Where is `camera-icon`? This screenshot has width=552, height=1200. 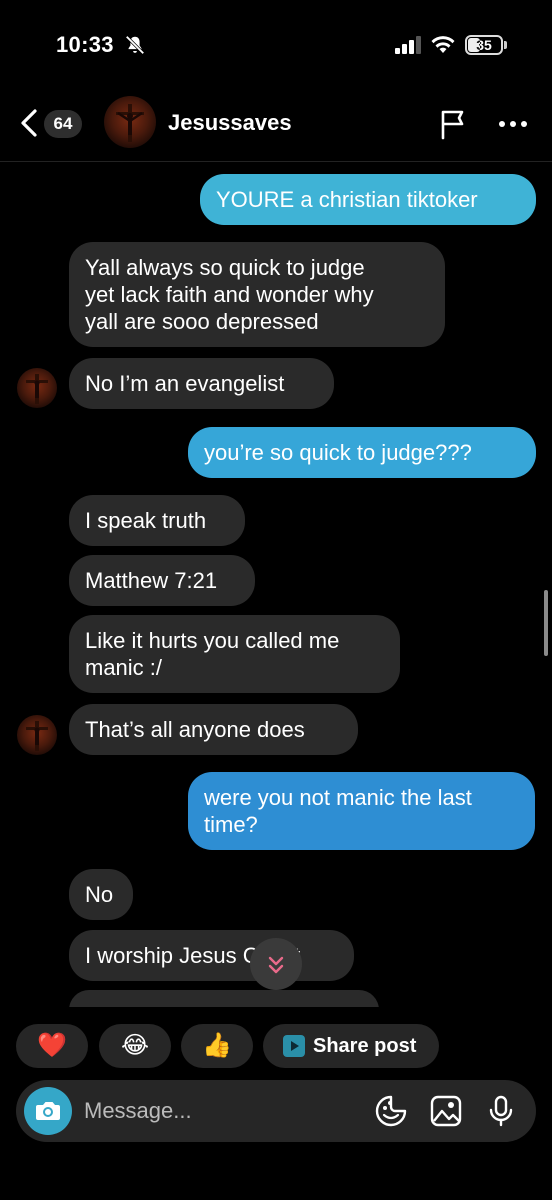 camera-icon is located at coordinates (48, 1111).